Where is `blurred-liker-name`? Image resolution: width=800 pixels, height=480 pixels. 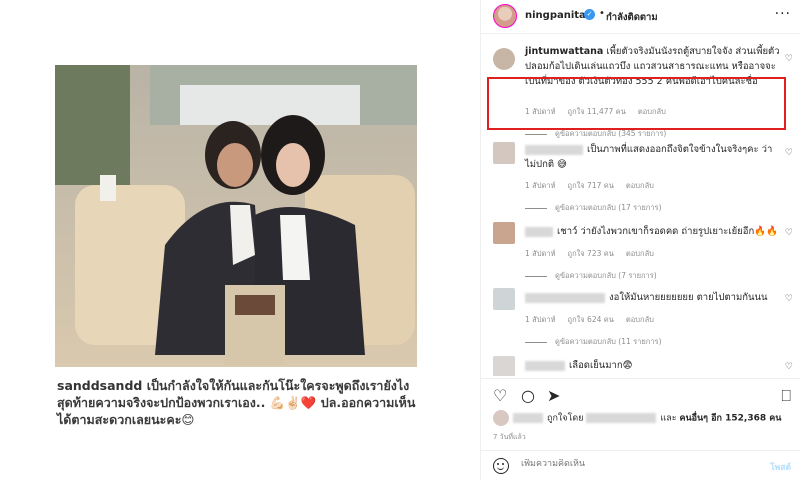
blurred-liker-name is located at coordinates (621, 418).